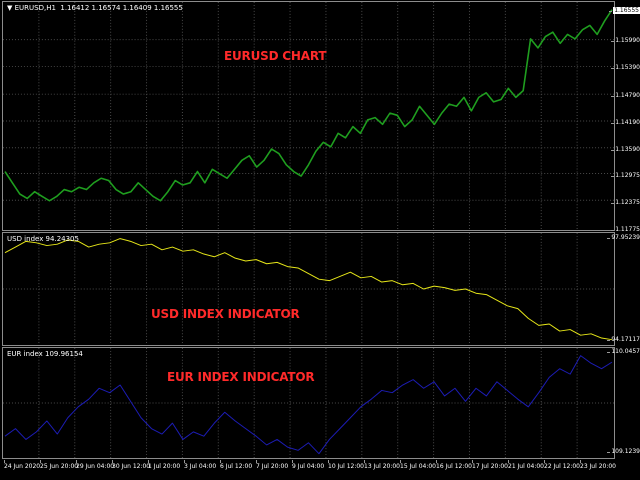 This screenshot has height=480, width=640. Describe the element at coordinates (625, 149) in the screenshot. I see `price-tick: 1.13590` at that location.